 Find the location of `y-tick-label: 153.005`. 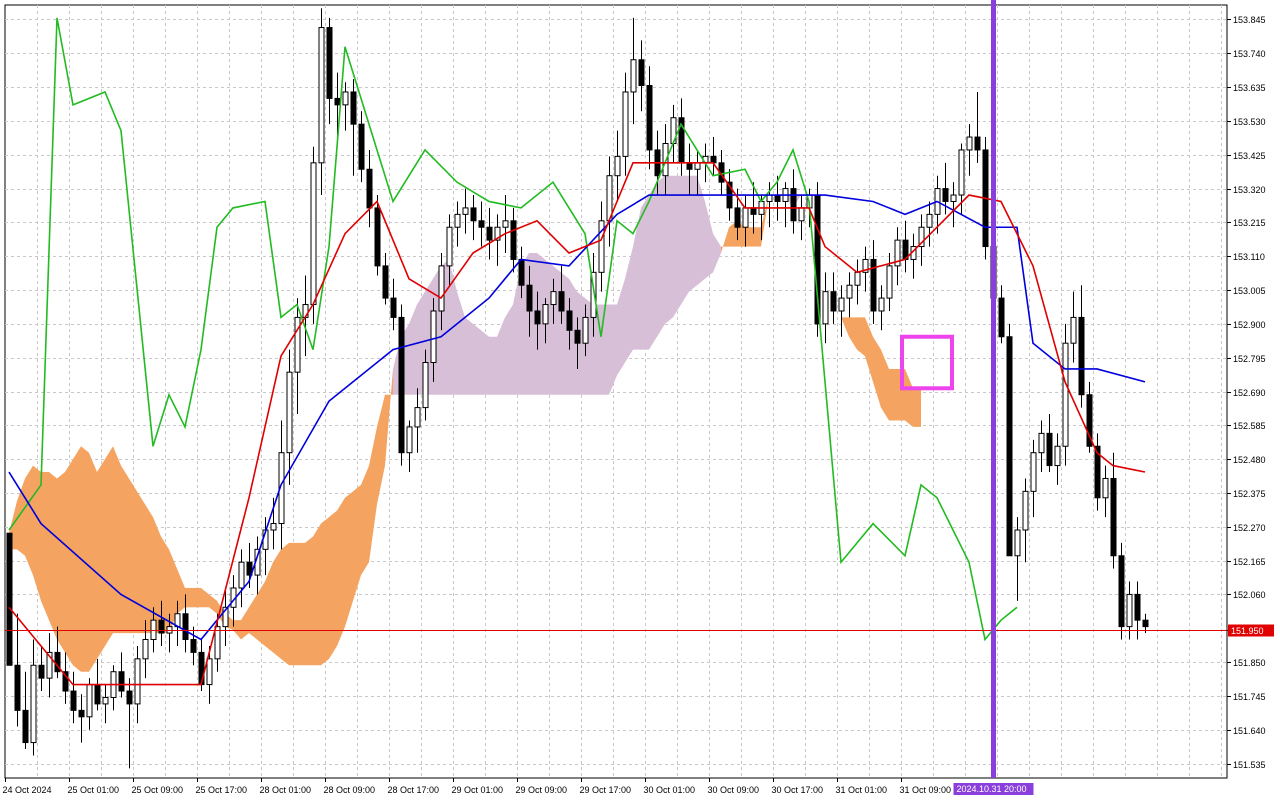

y-tick-label: 153.005 is located at coordinates (1249, 291).